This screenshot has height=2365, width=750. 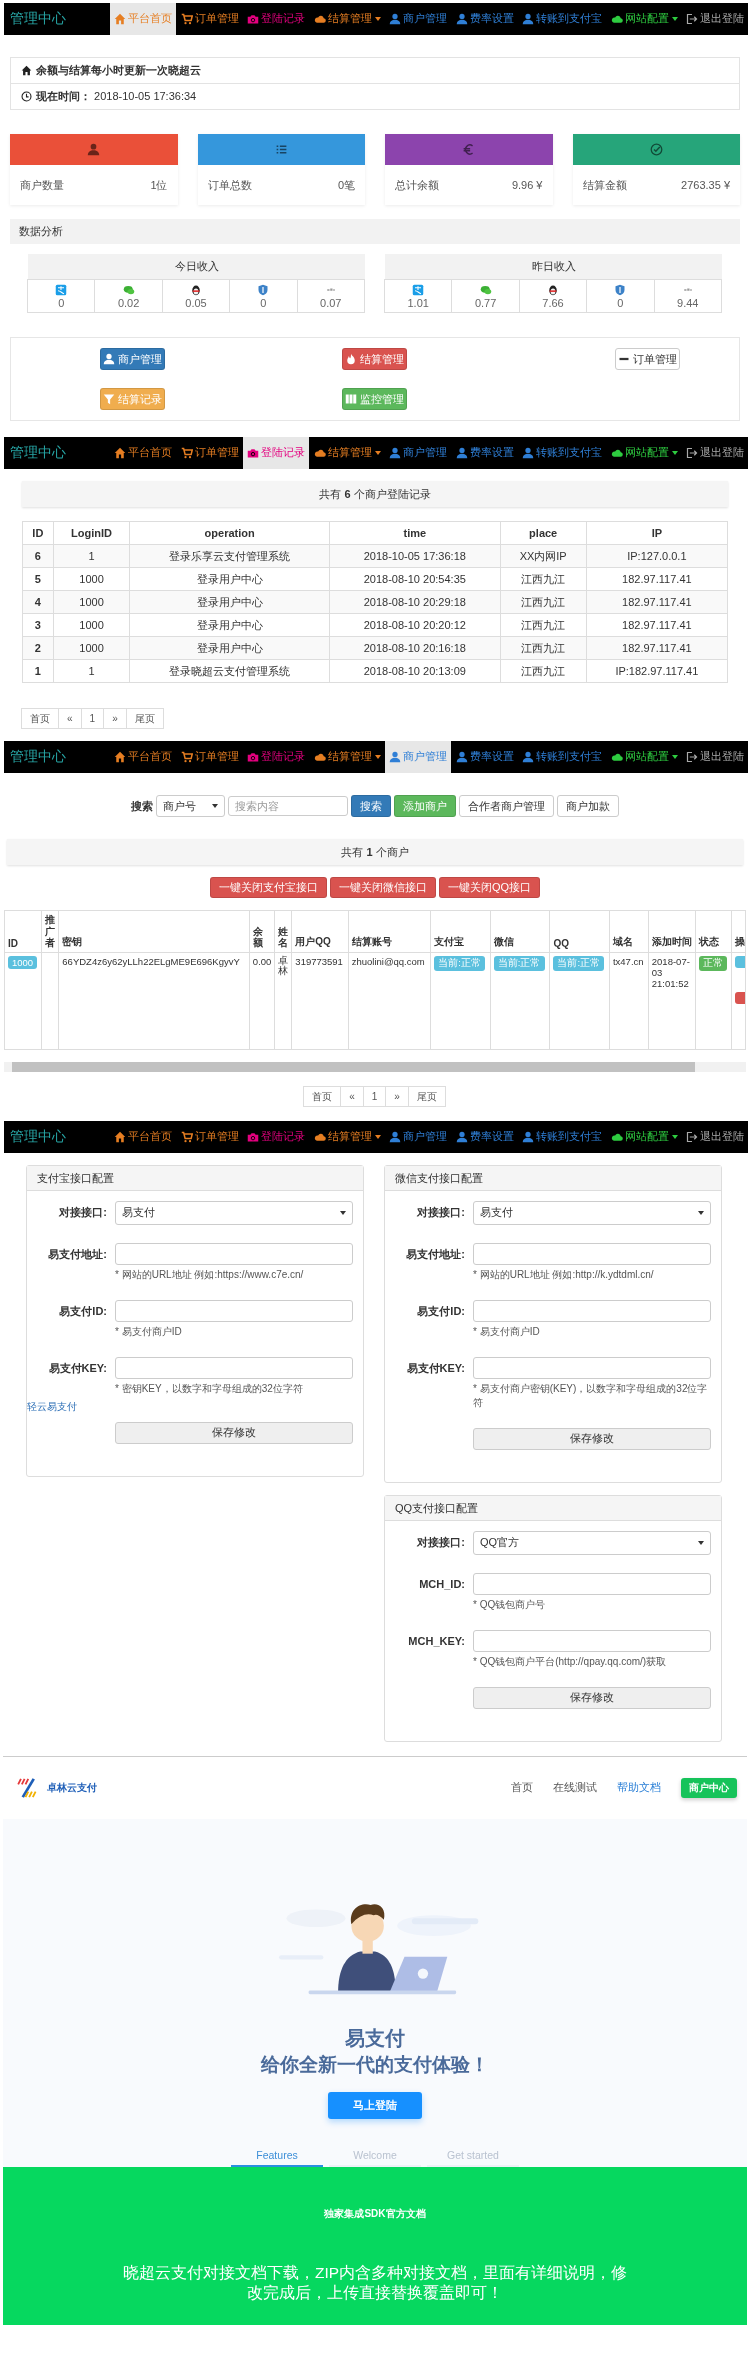 I want to click on nav-link: 在线测试, so click(x=575, y=1787).